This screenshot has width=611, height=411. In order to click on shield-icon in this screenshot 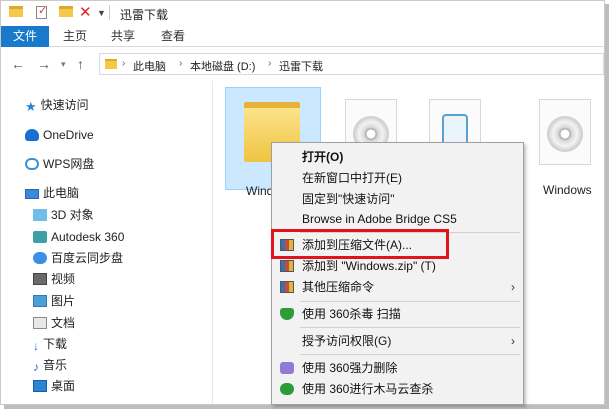, I will do `click(287, 314)`.